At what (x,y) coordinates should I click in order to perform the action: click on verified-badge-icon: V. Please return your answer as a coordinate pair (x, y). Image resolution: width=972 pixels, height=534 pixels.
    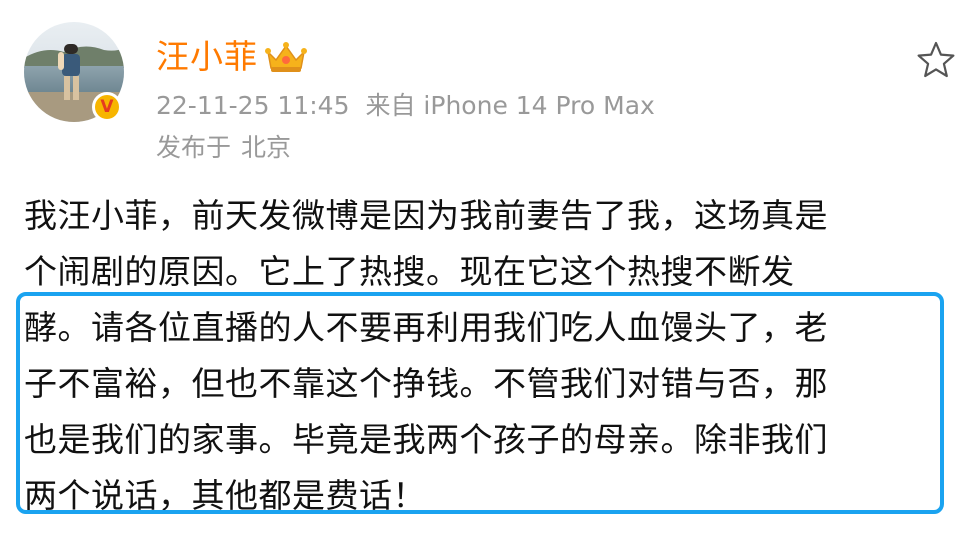
    Looking at the image, I should click on (107, 107).